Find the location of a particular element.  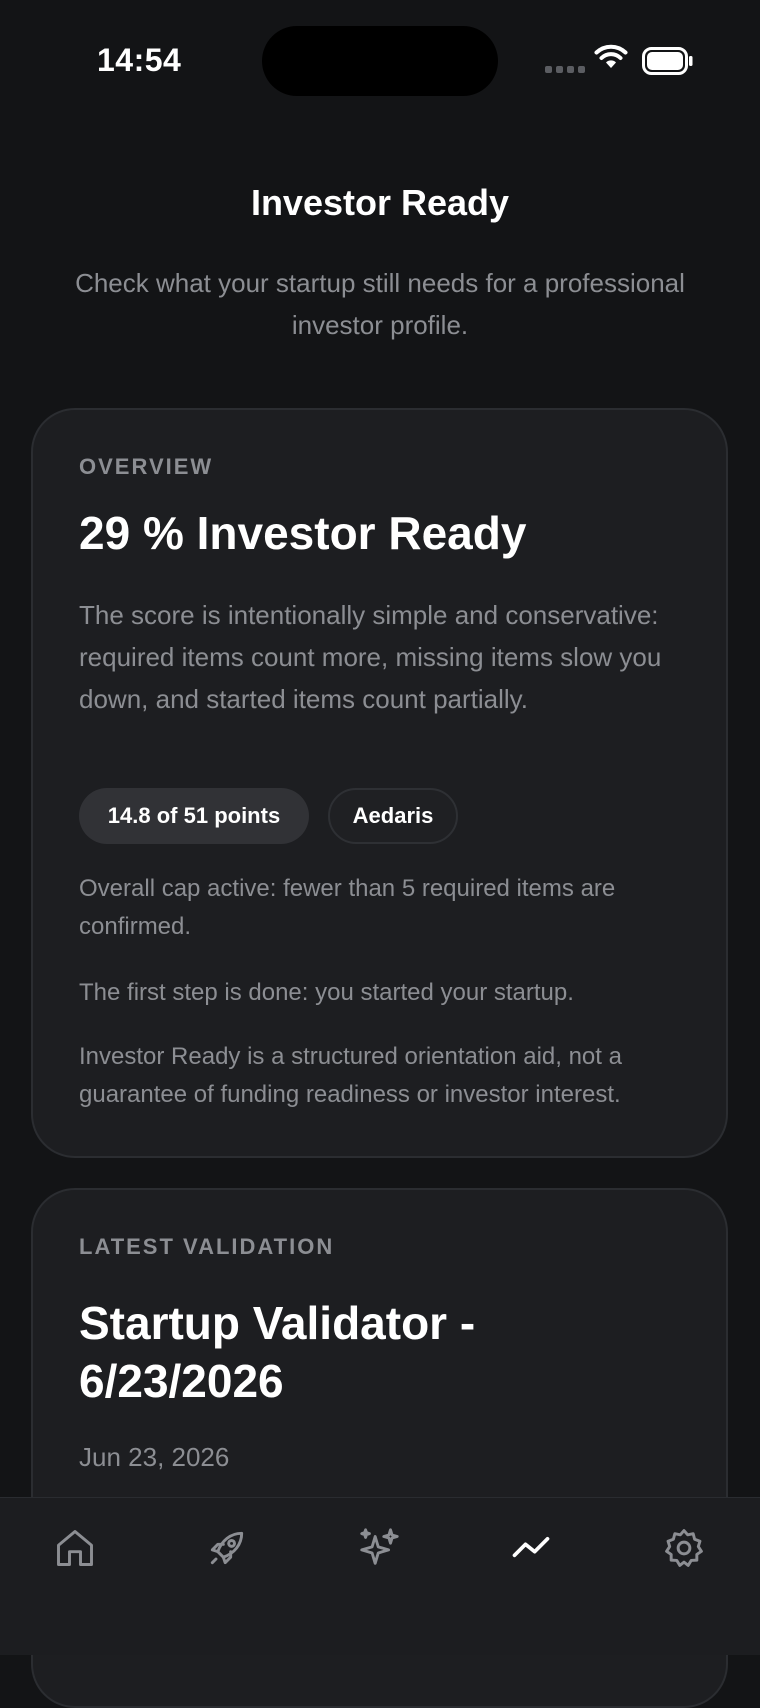

dynamic-island is located at coordinates (380, 61).